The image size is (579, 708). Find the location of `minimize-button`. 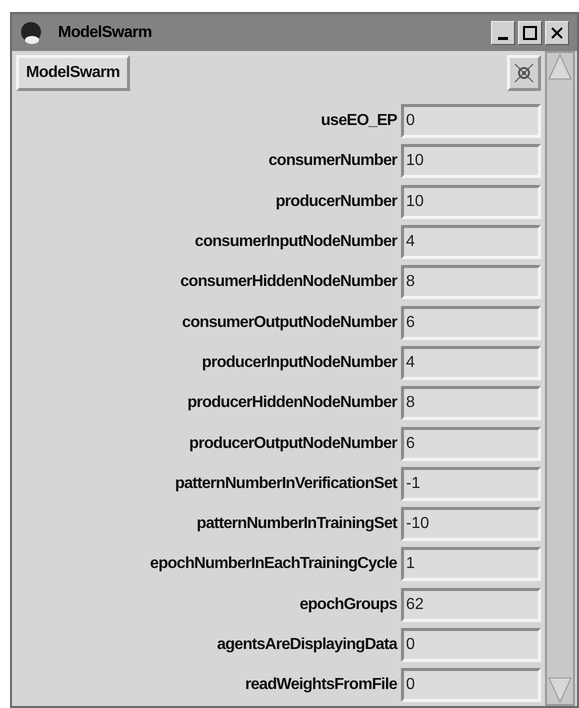

minimize-button is located at coordinates (503, 32).